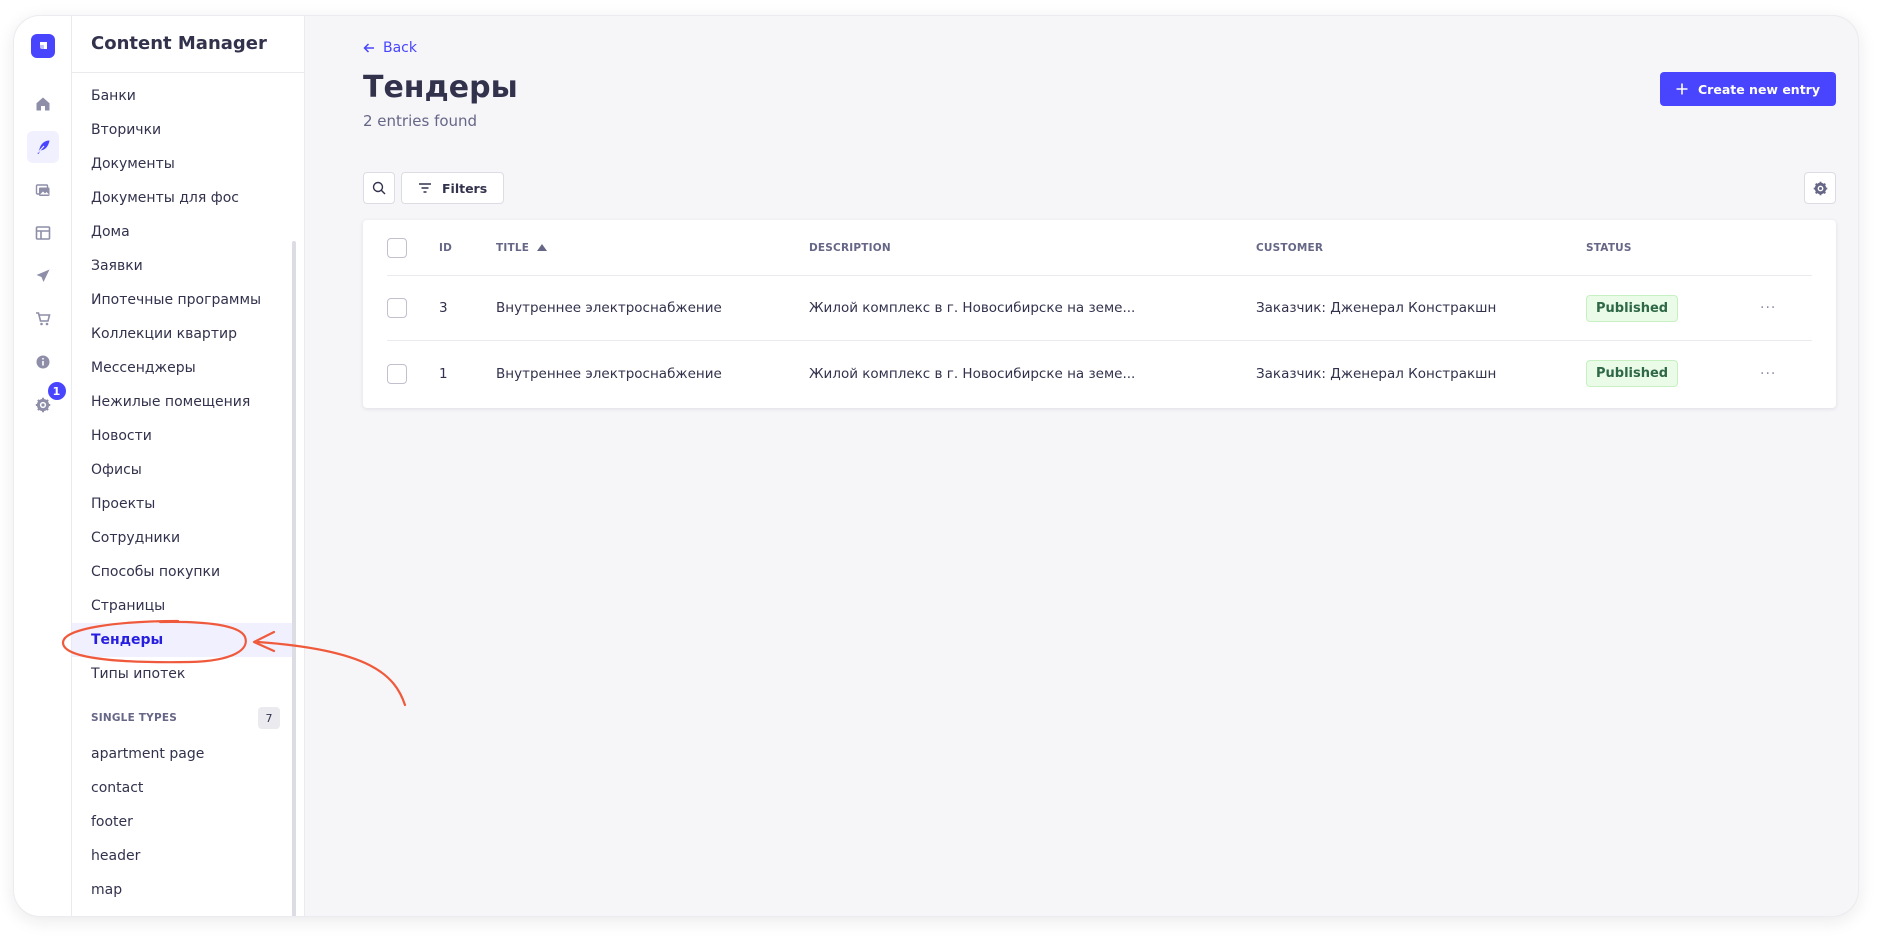 The image size is (1879, 939). I want to click on column-header-title: TITLE, so click(513, 247).